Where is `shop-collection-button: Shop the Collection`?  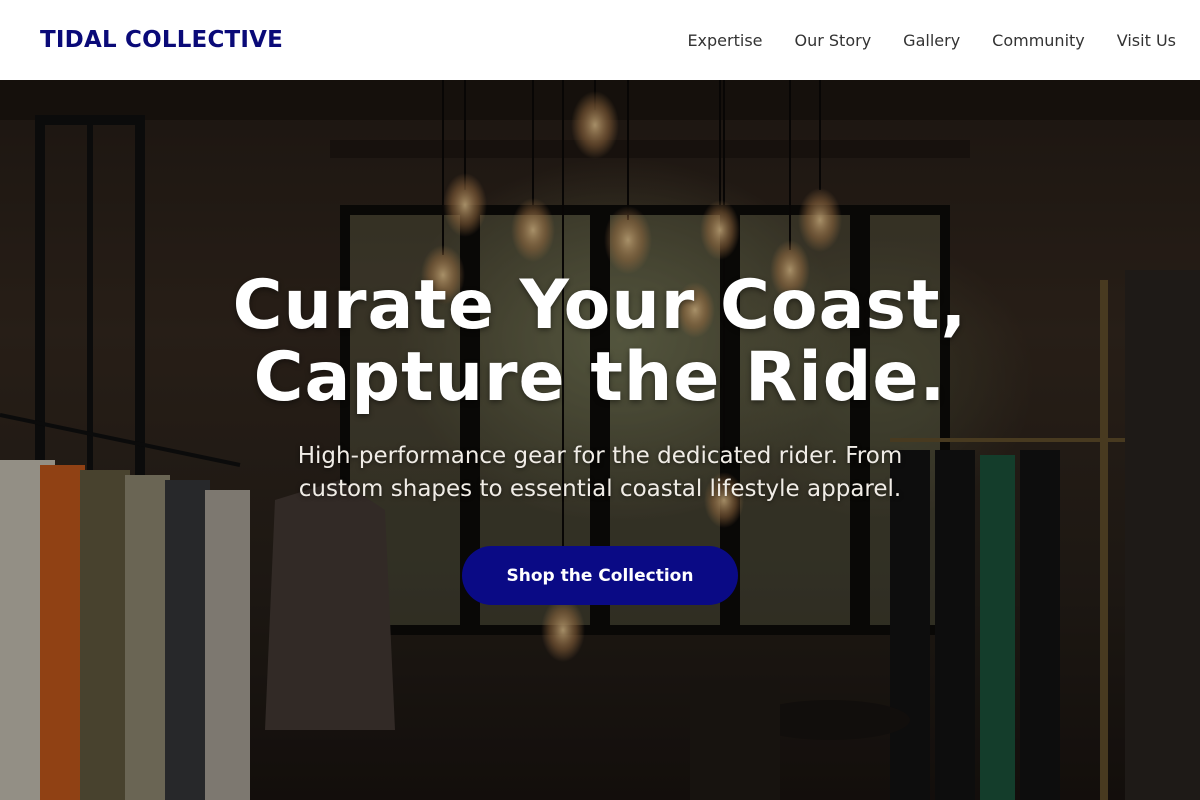
shop-collection-button: Shop the Collection is located at coordinates (600, 575).